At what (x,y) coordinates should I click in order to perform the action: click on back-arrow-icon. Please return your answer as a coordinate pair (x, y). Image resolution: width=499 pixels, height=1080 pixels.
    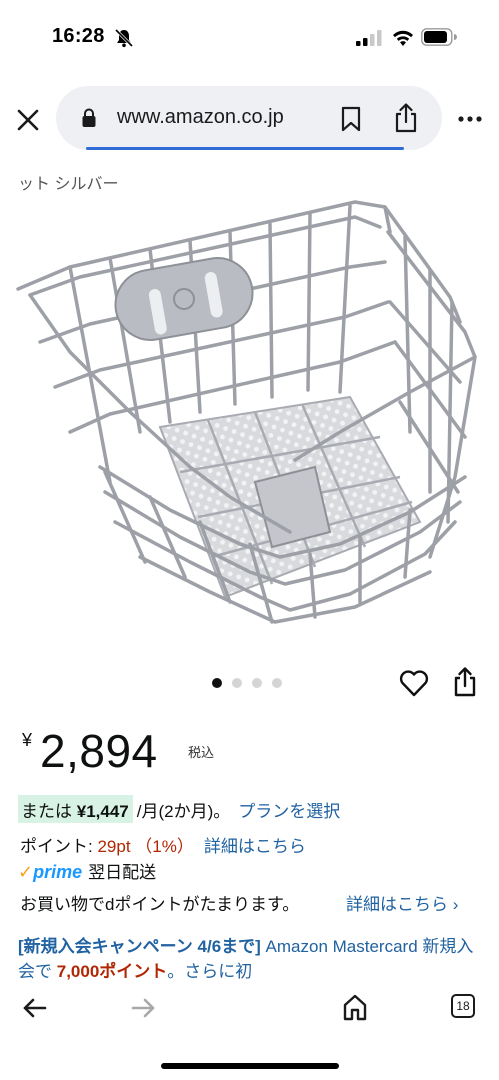
    Looking at the image, I should click on (35, 1008).